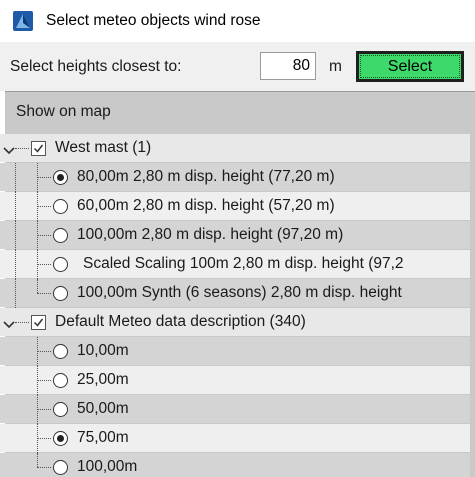 This screenshot has width=475, height=477. Describe the element at coordinates (235, 409) in the screenshot. I see `tree-item-row: 50,00m` at that location.